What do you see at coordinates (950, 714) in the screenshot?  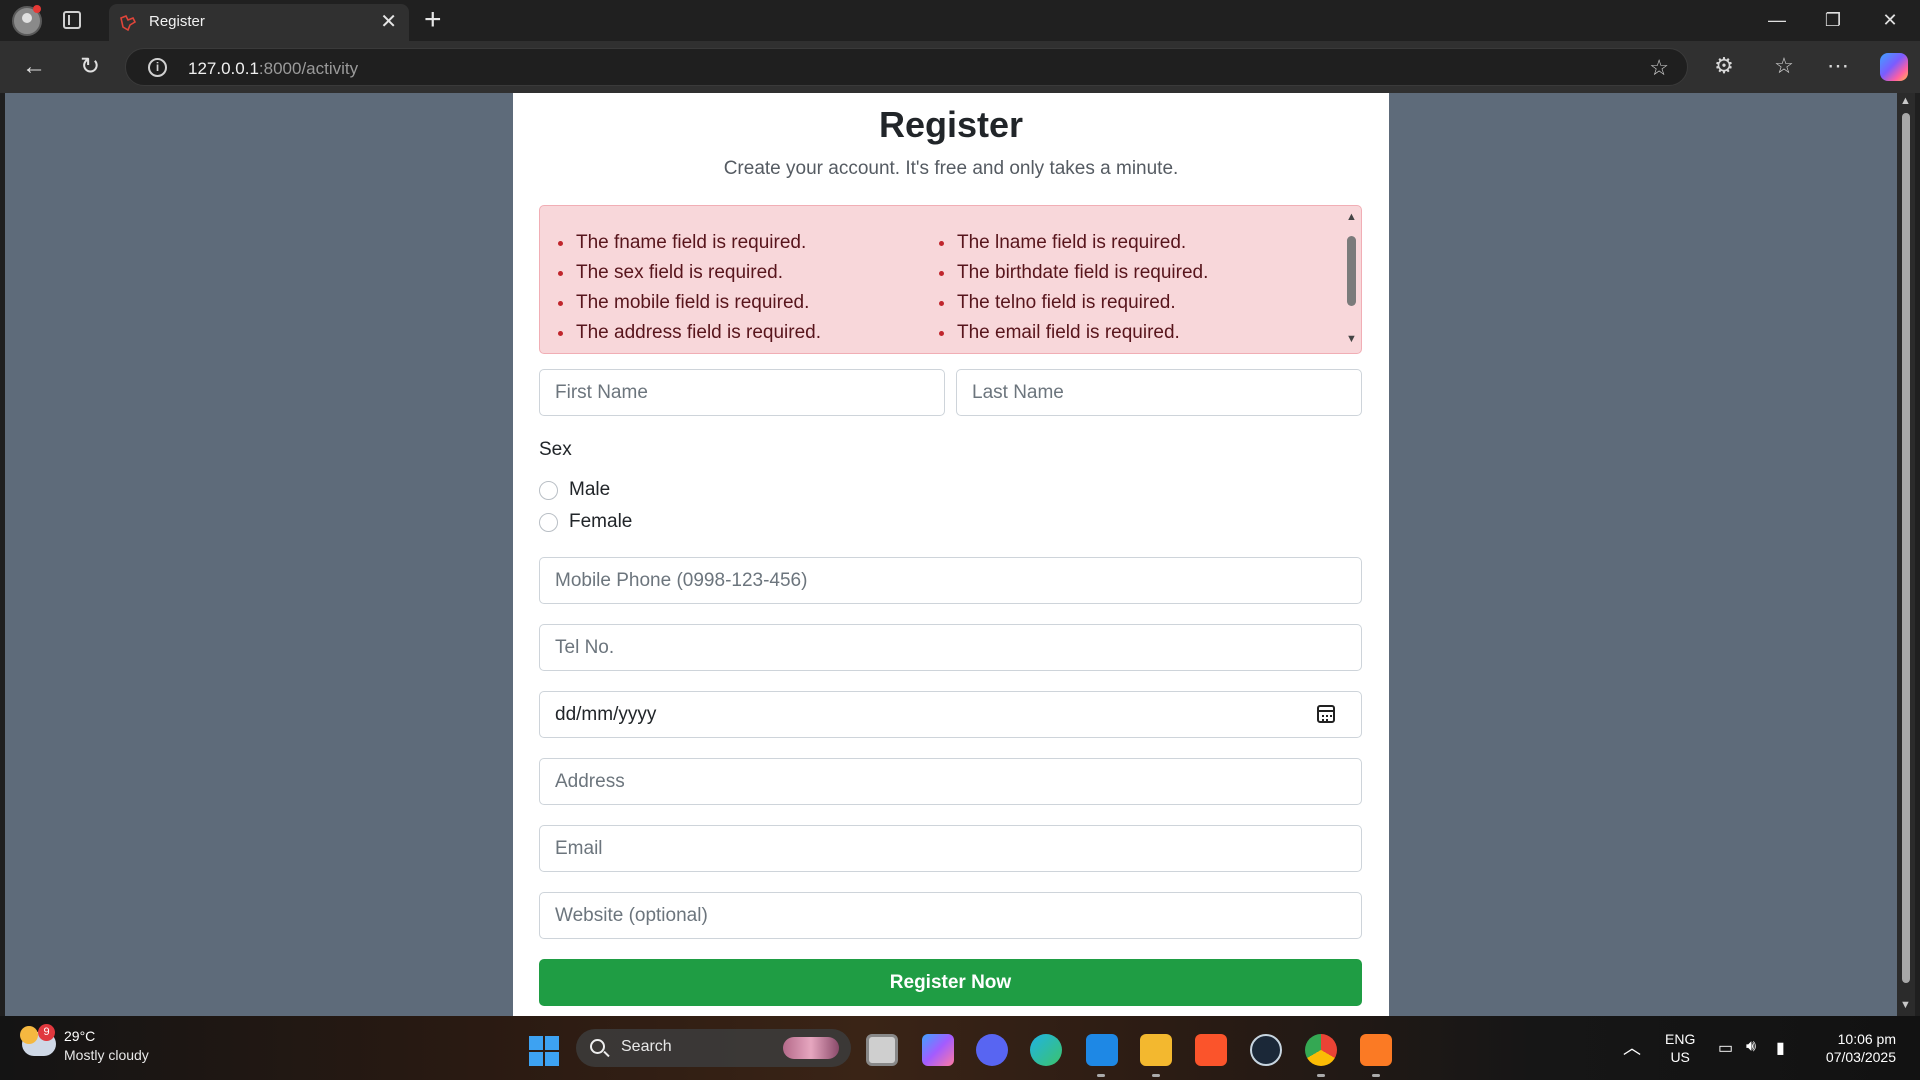 I see `birthdate-input: dd/mm/yyyy` at bounding box center [950, 714].